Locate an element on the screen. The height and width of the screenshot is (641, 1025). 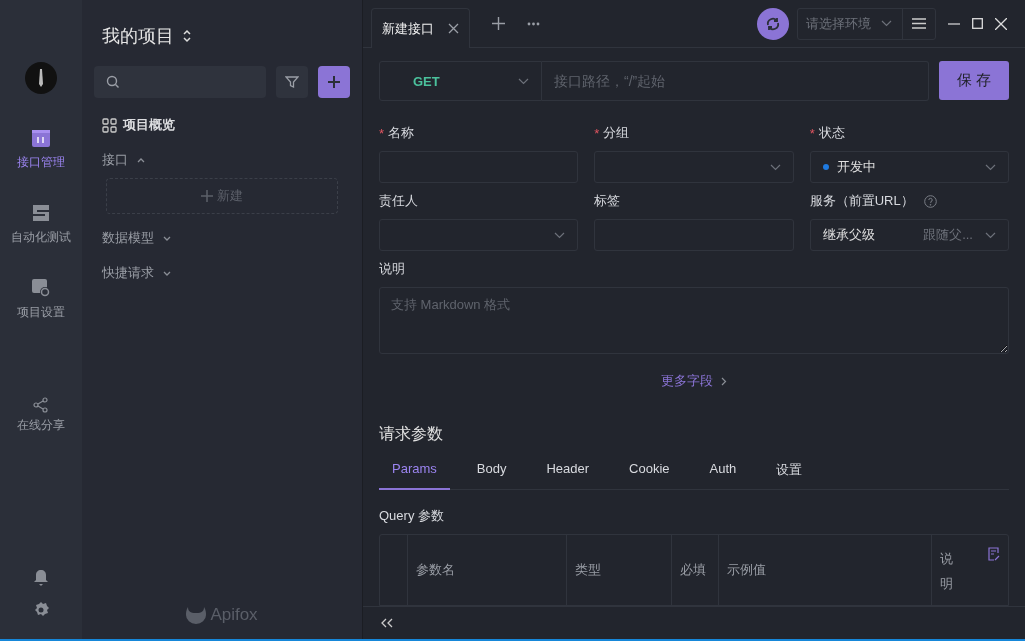
tree-group: 快捷请求 is located at coordinates (133, 273).